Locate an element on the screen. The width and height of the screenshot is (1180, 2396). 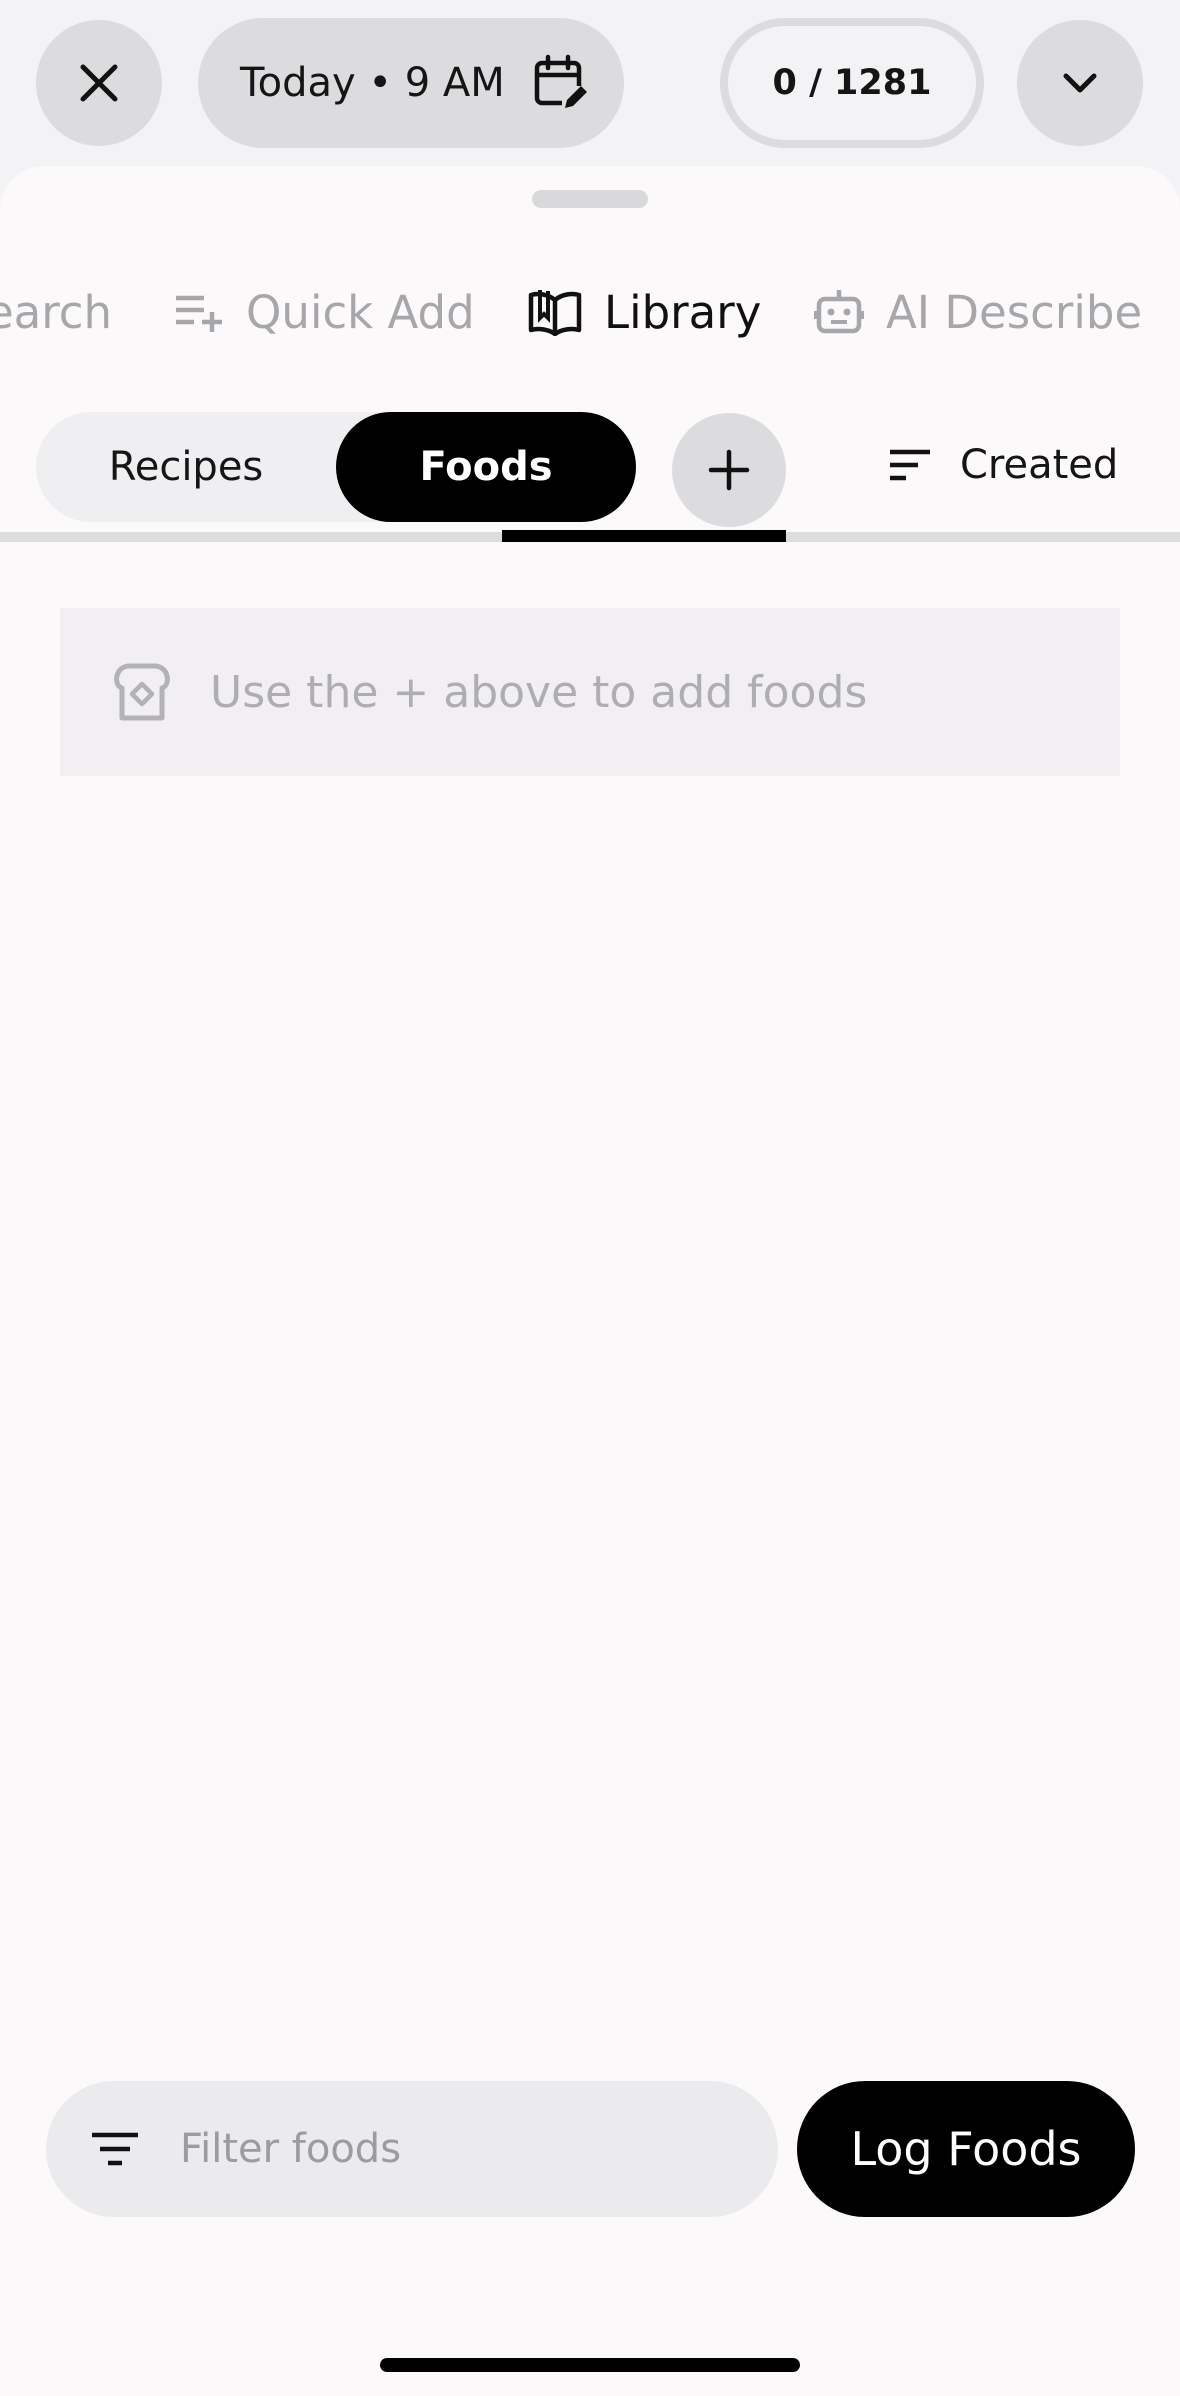
tab-ai-describe-label: AI Describe is located at coordinates (1014, 312).